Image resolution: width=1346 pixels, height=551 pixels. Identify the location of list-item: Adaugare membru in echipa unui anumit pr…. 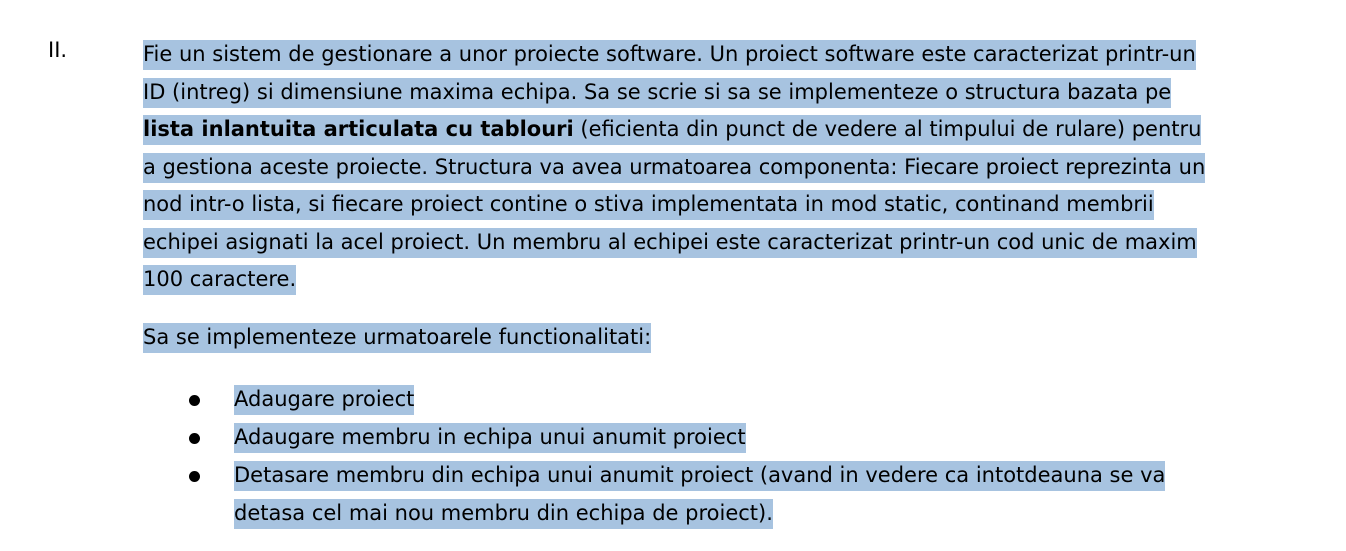
(678, 437).